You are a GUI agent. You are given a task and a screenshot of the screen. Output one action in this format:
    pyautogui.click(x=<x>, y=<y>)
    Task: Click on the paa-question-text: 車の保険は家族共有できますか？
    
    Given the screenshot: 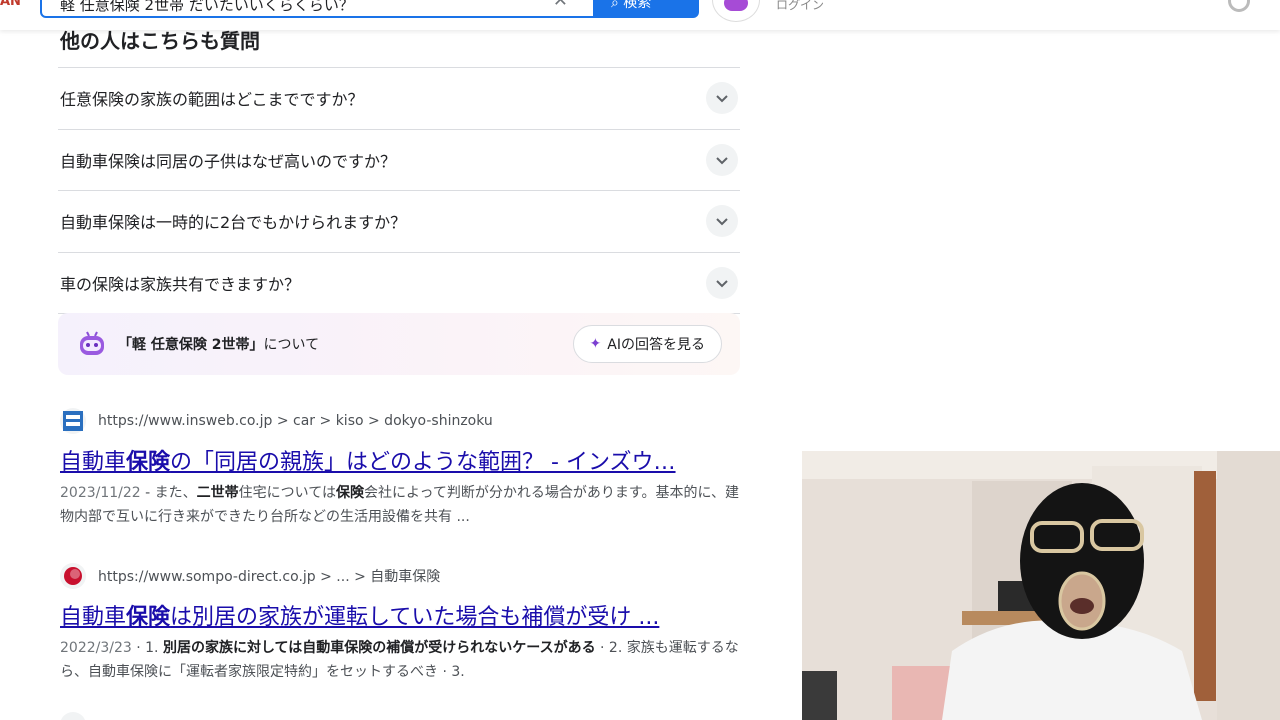 What is the action you would take?
    pyautogui.click(x=180, y=284)
    